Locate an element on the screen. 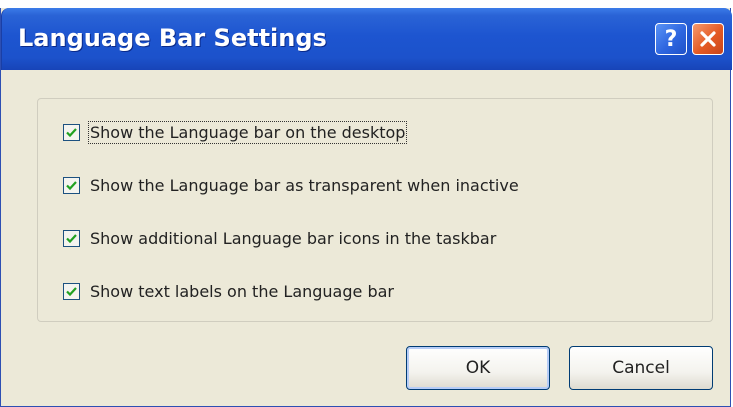 This screenshot has width=733, height=407. checkbox-text-labels is located at coordinates (71, 291).